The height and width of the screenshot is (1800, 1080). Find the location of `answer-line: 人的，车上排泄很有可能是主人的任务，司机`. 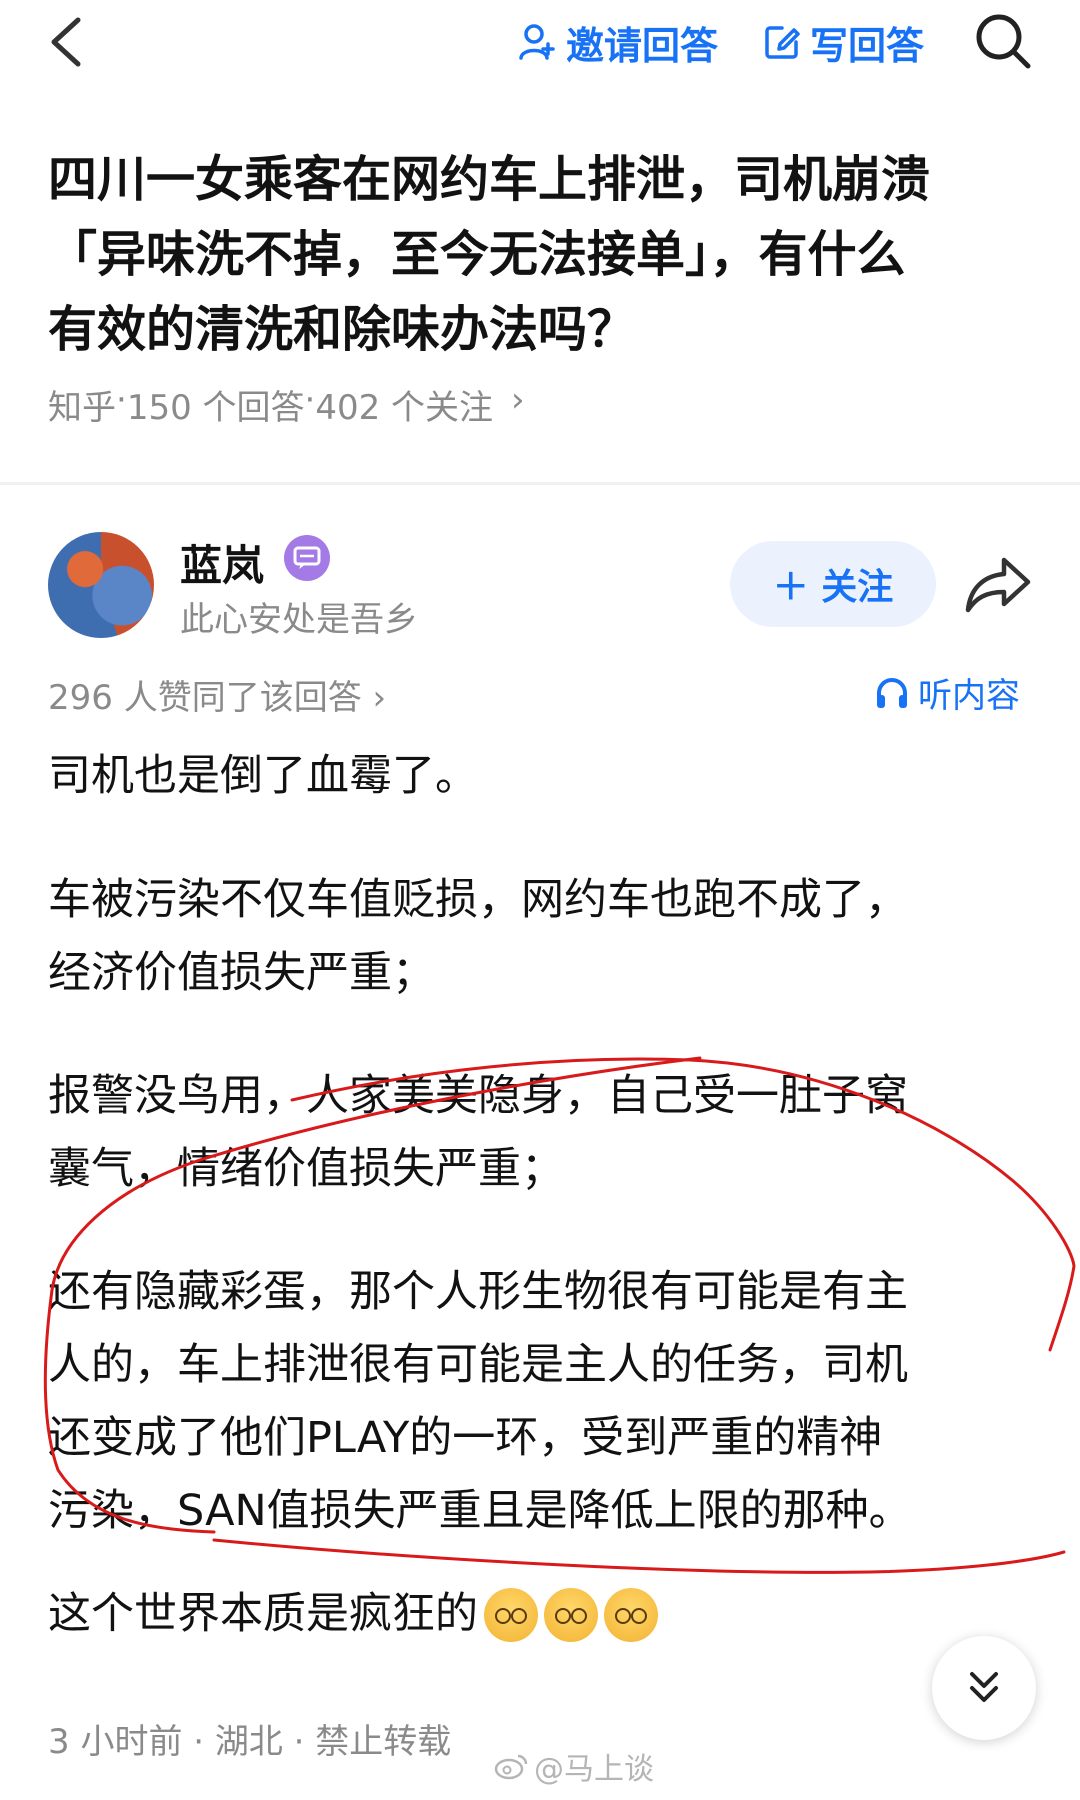

answer-line: 人的，车上排泄很有可能是主人的任务，司机 is located at coordinates (478, 1365).